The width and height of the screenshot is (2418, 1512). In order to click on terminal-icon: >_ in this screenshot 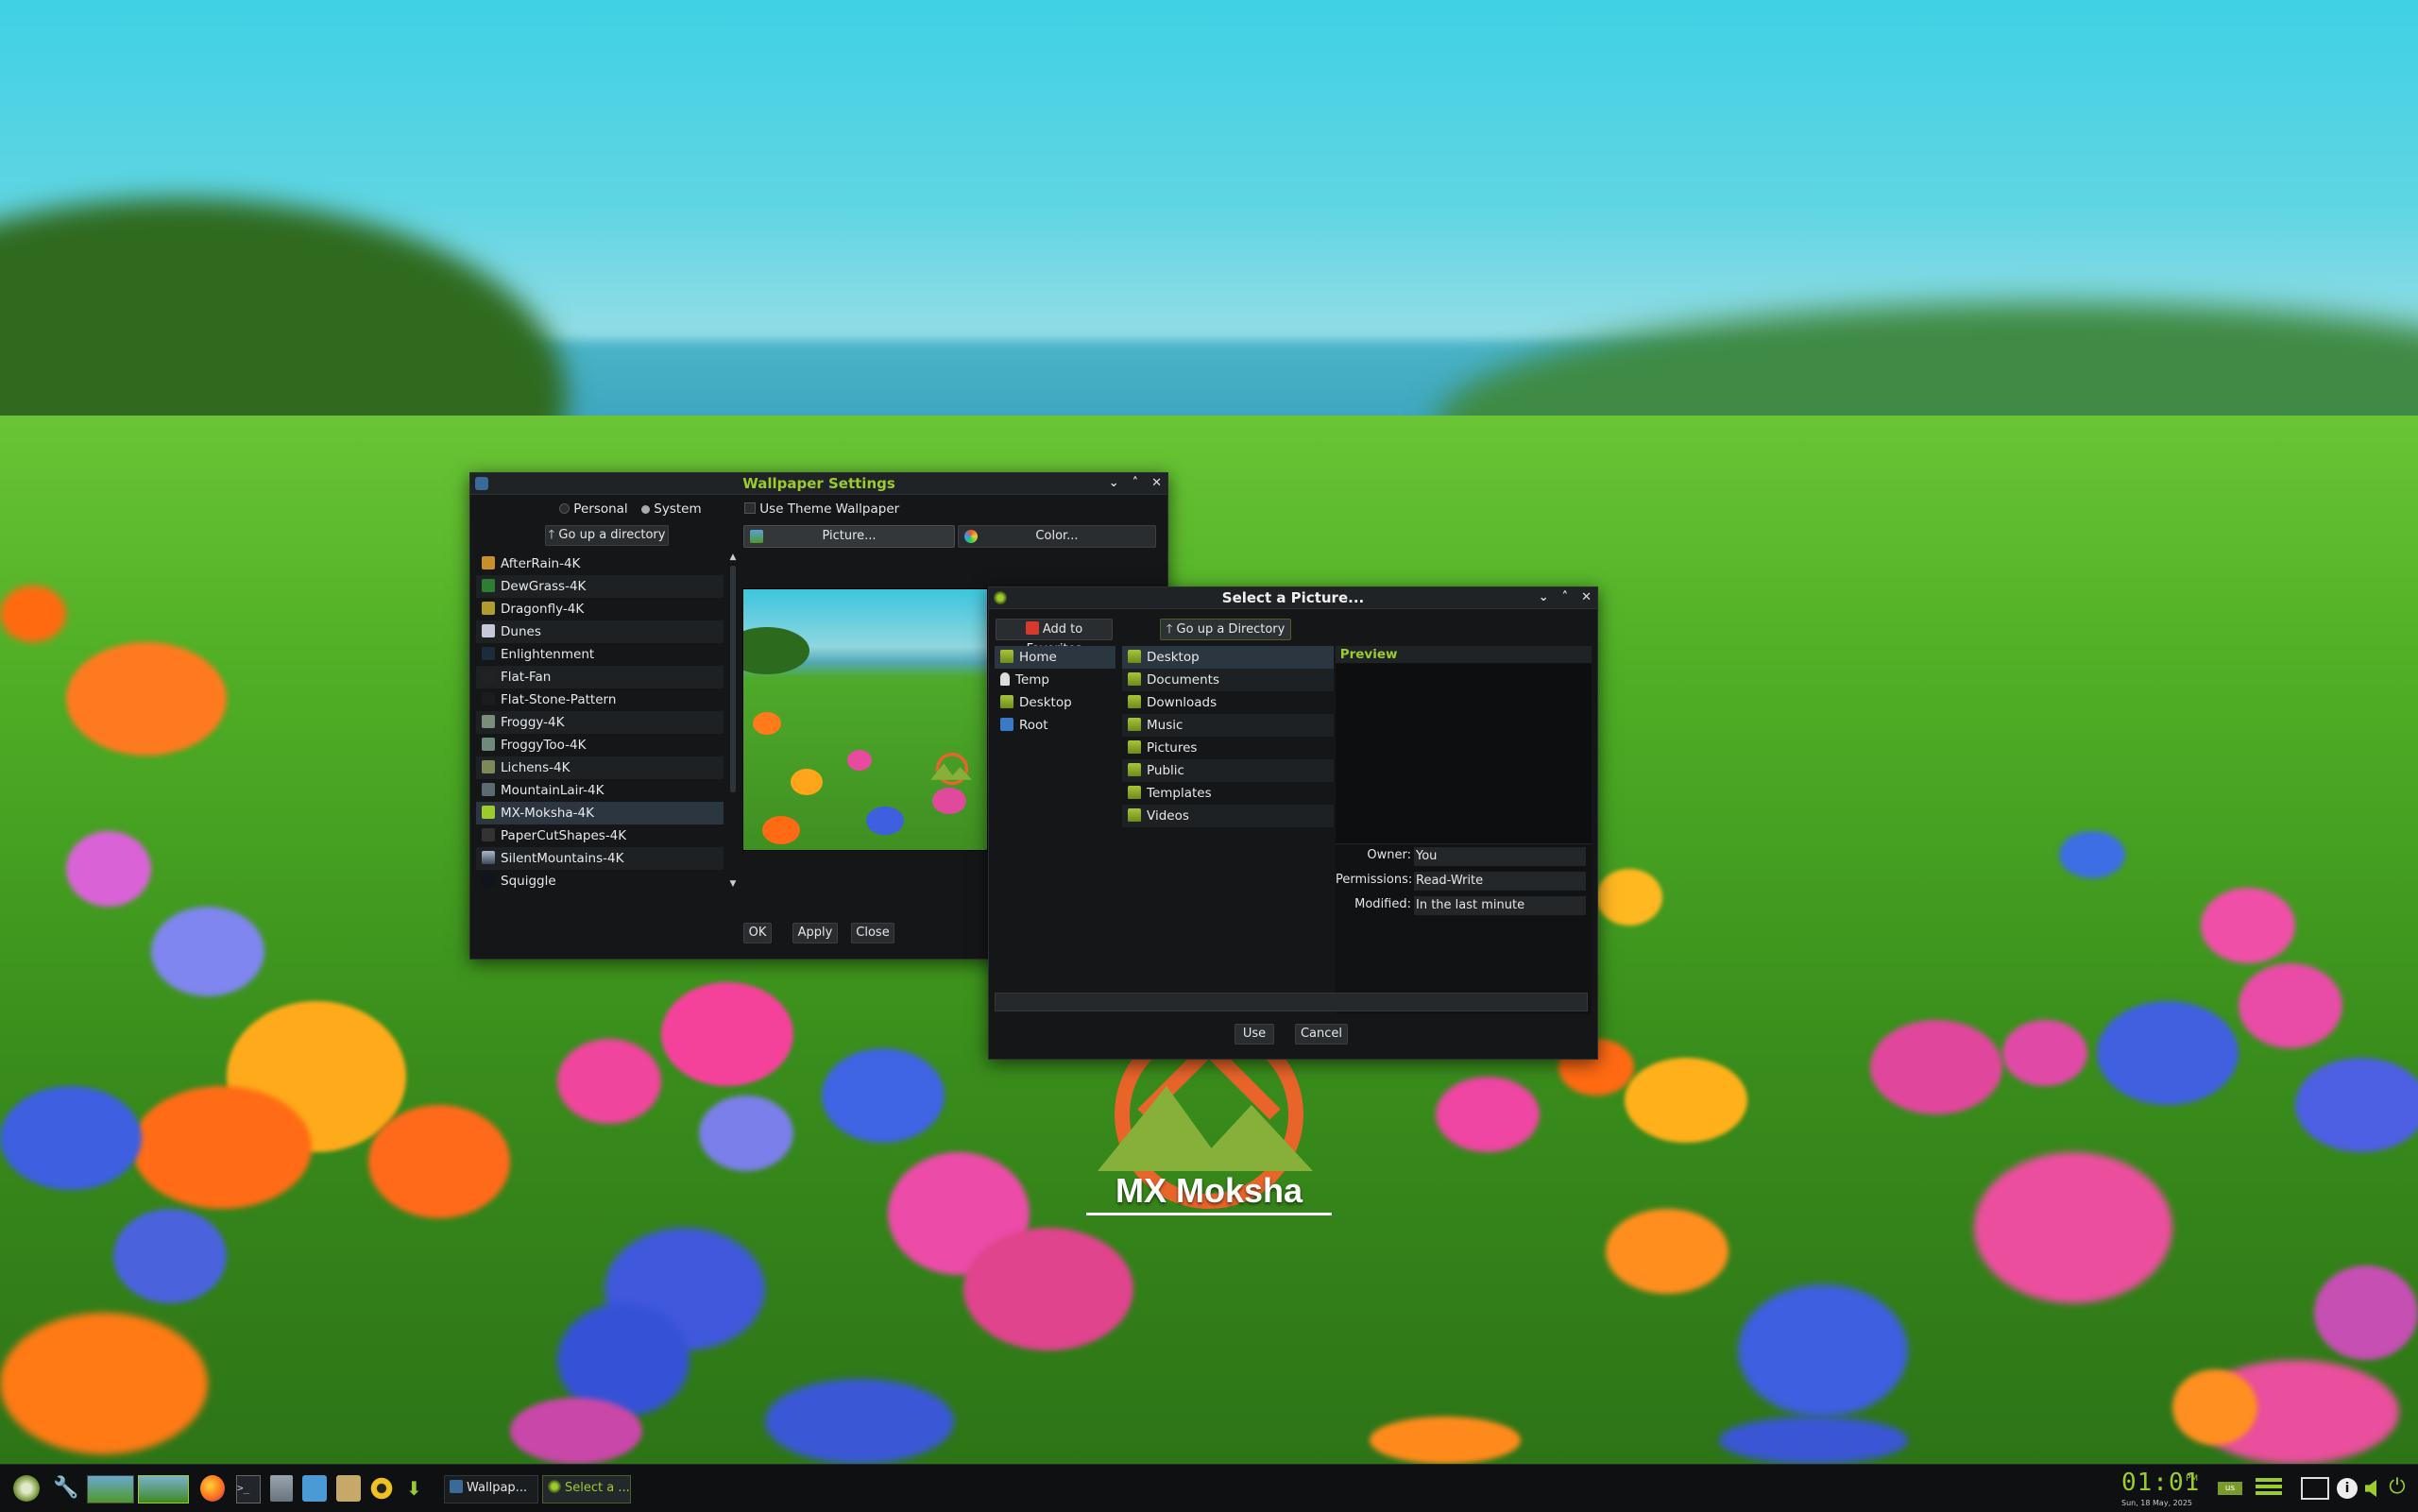, I will do `click(249, 1489)`.